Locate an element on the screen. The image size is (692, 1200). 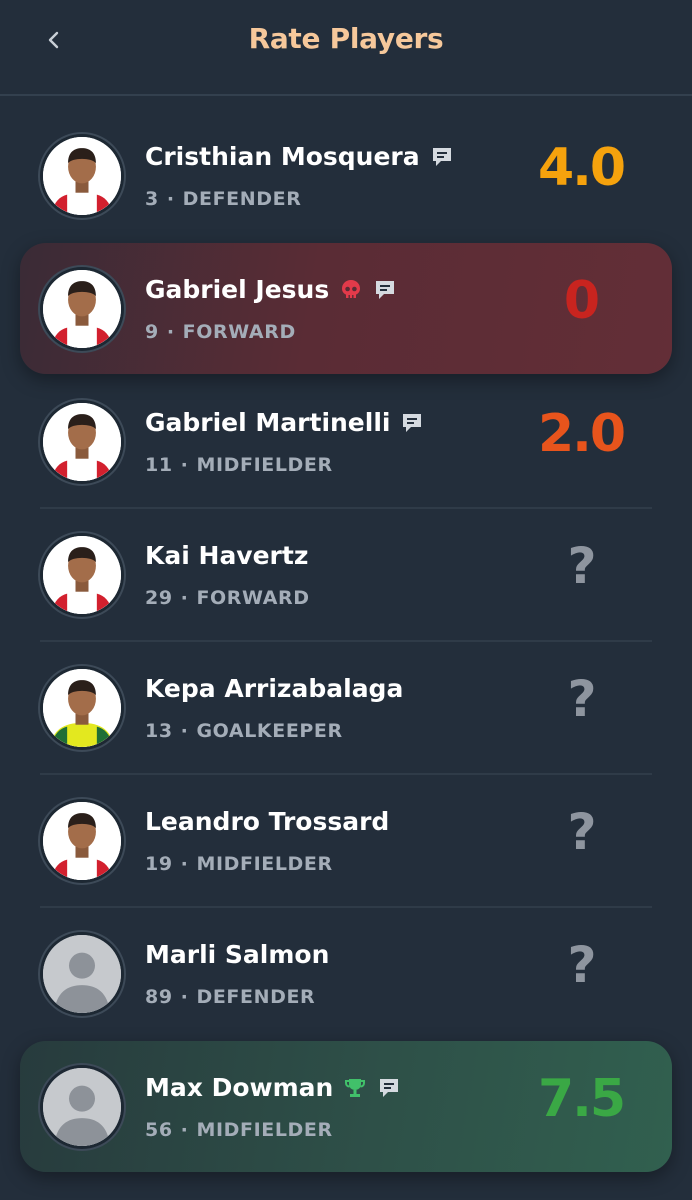
player-meta: 11 · MIDFIELDER is located at coordinates (239, 465).